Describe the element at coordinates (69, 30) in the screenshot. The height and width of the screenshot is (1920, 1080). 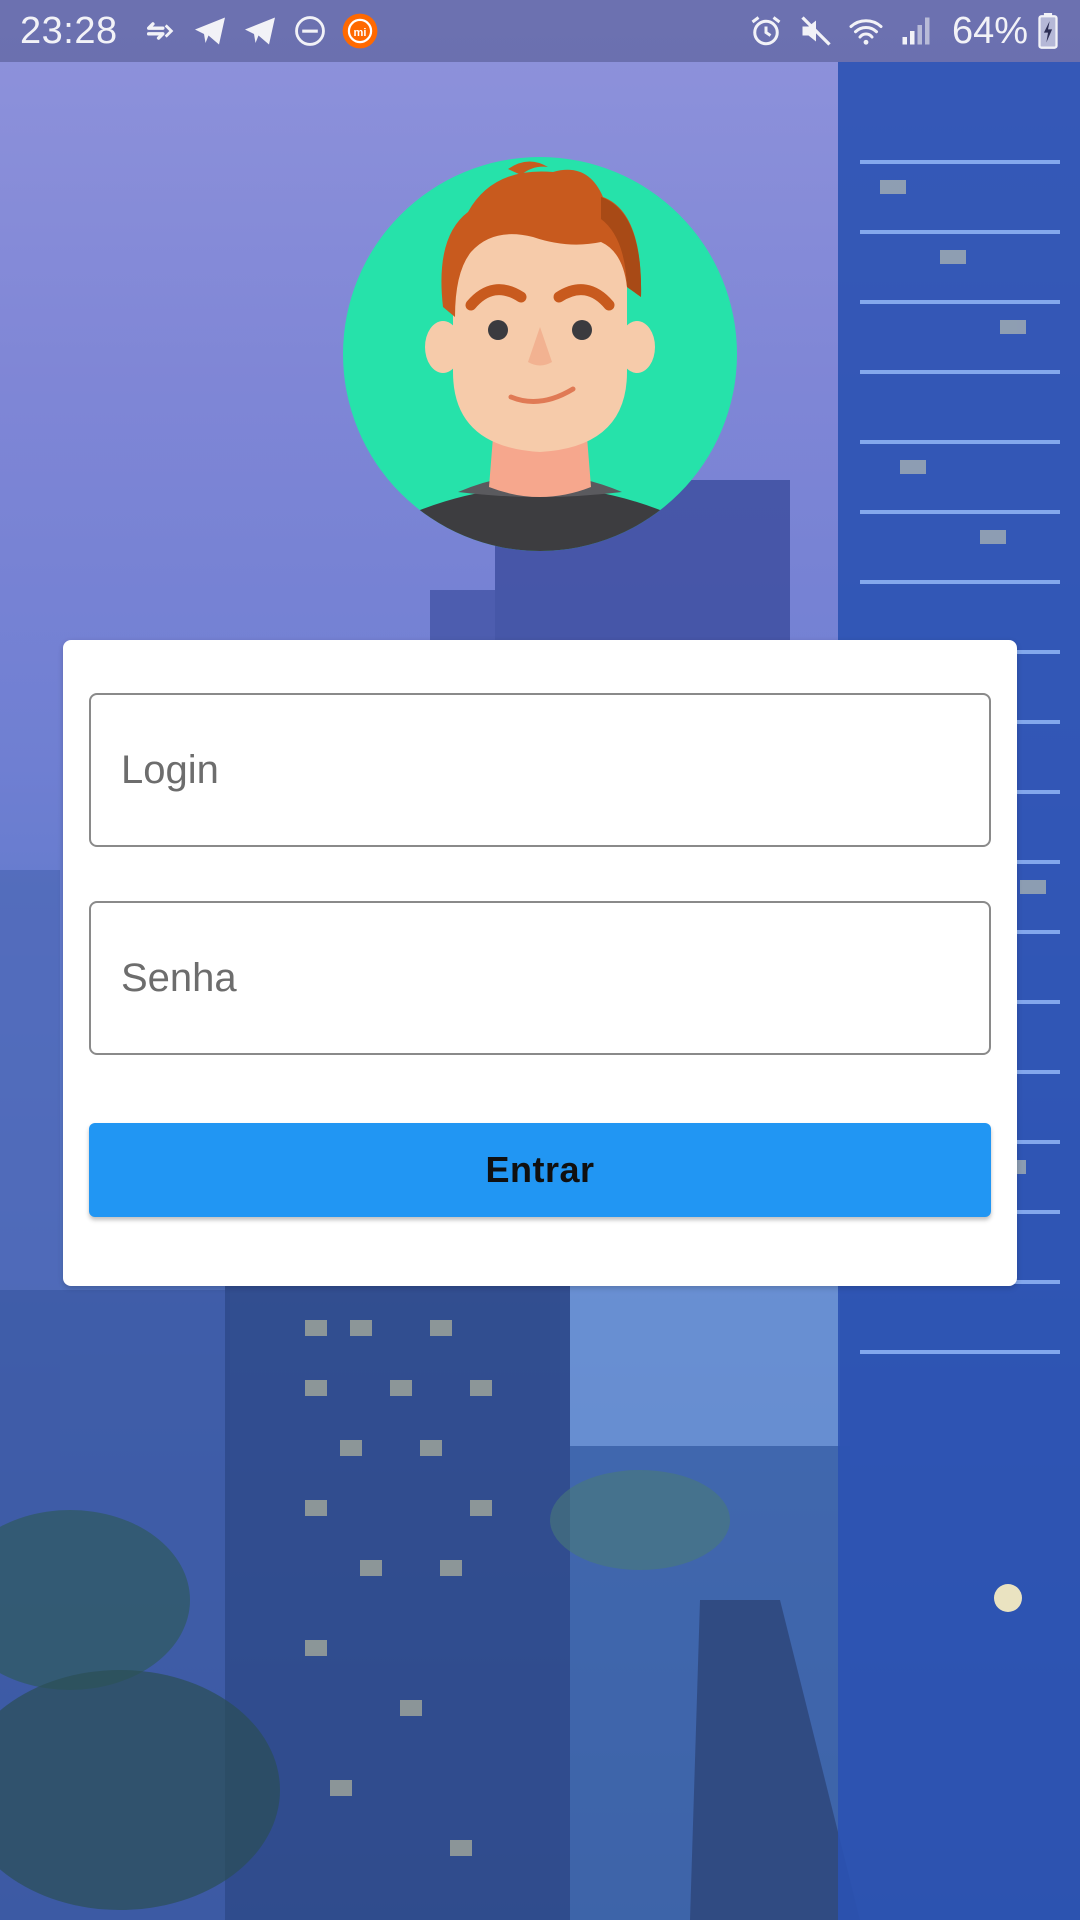
I see `status-time: 23:28` at that location.